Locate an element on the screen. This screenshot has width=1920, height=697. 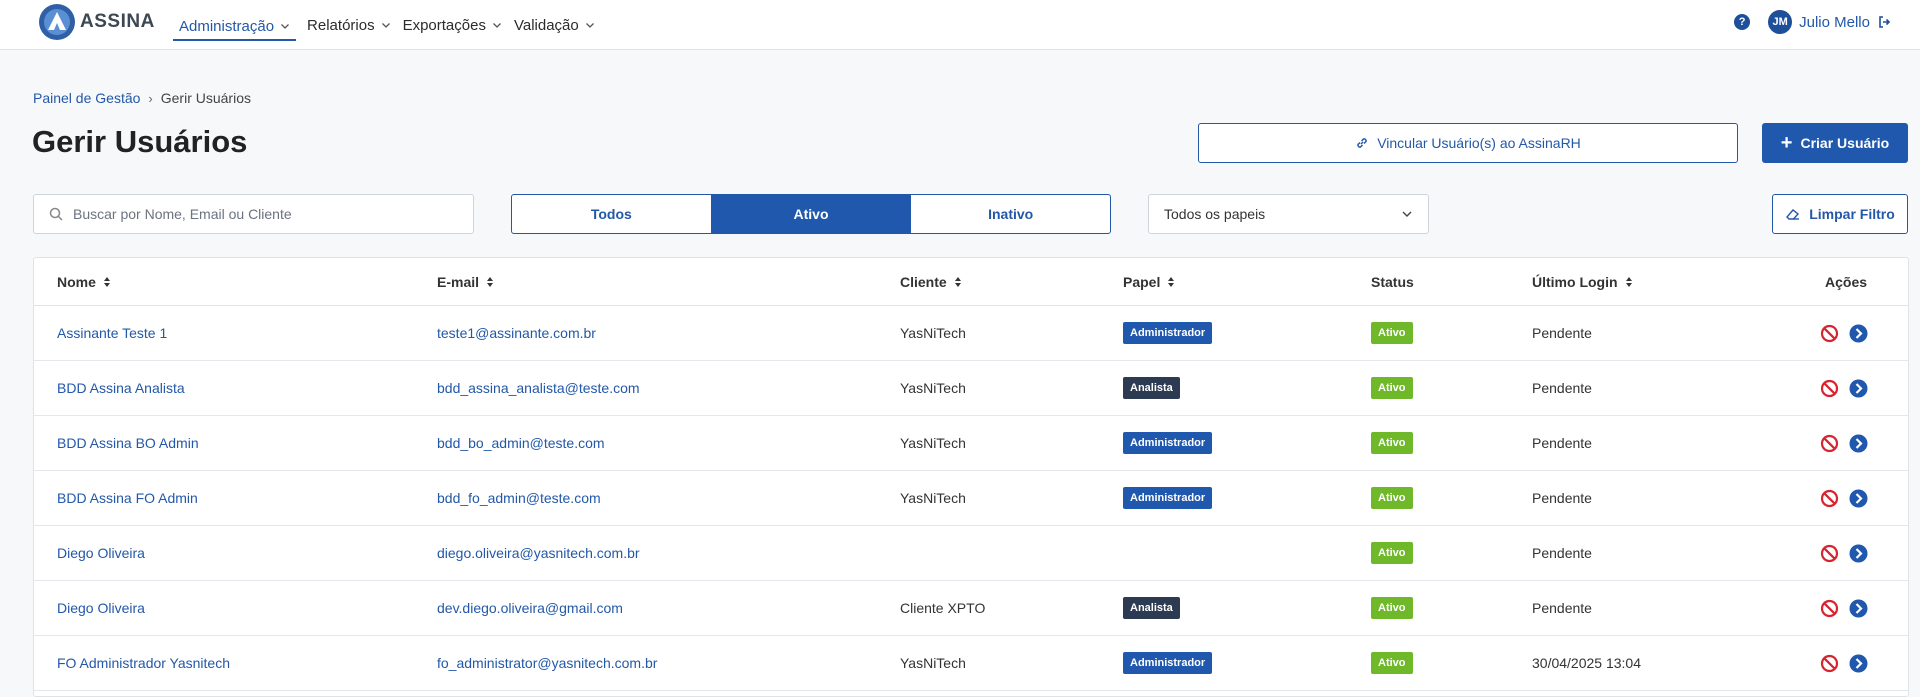
user-email-link: teste1@assinante.com.br is located at coordinates (516, 333).